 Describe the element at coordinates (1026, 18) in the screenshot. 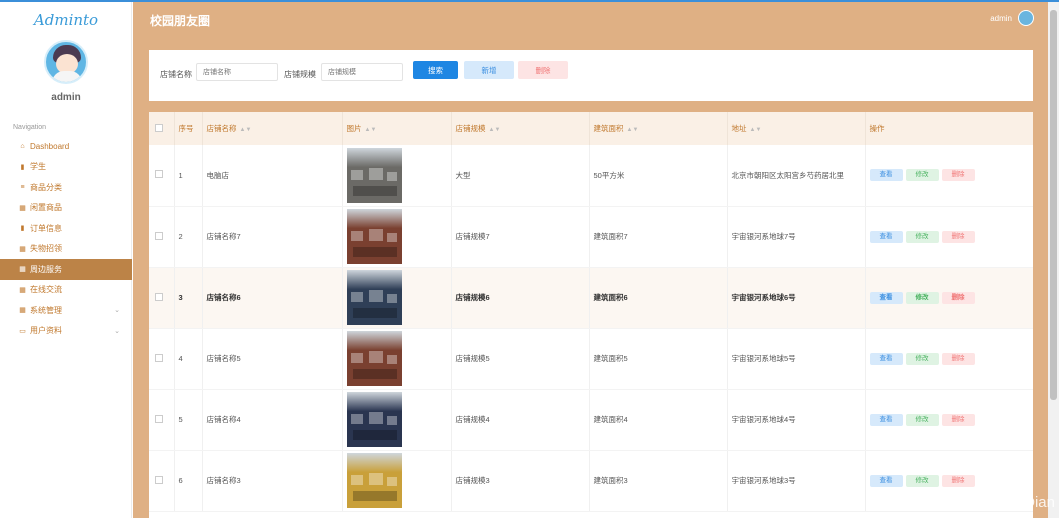

I see `header-avatar` at that location.